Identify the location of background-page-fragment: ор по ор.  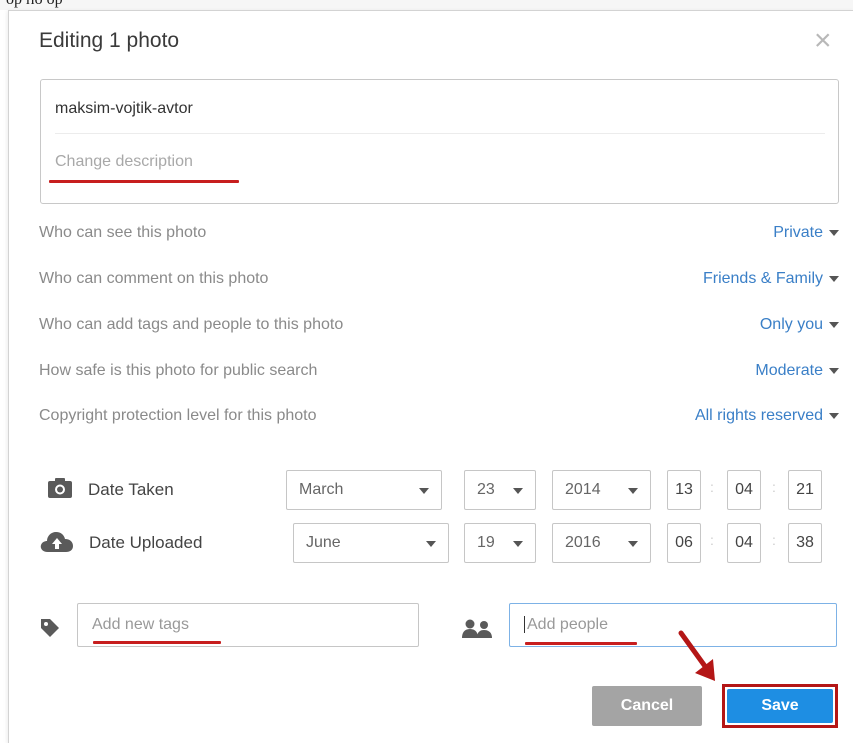
(426, 5).